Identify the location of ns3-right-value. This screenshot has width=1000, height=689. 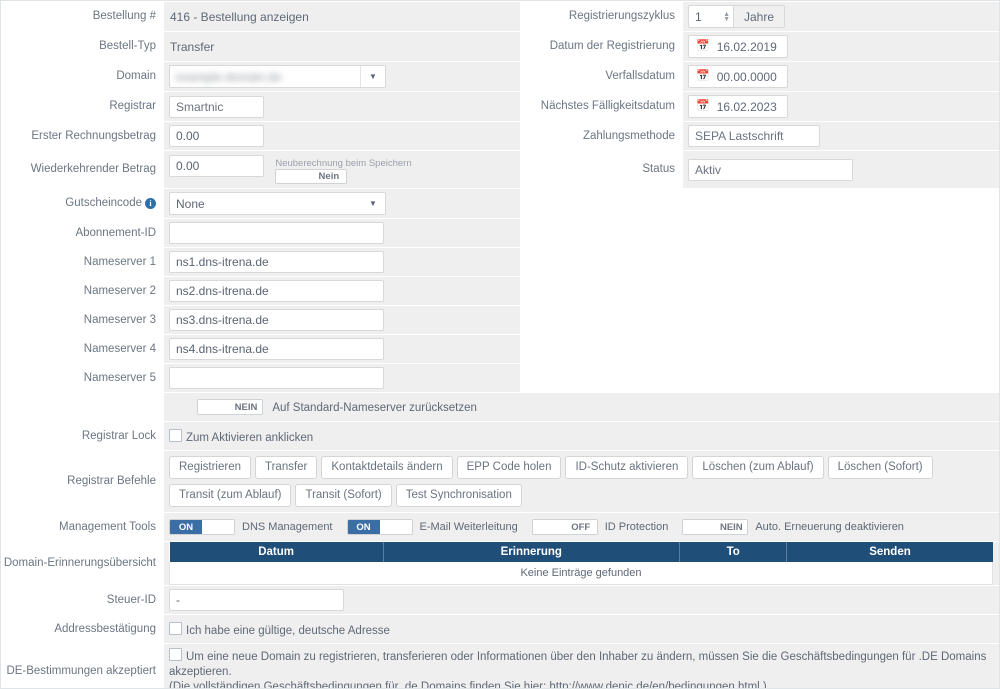
(841, 320).